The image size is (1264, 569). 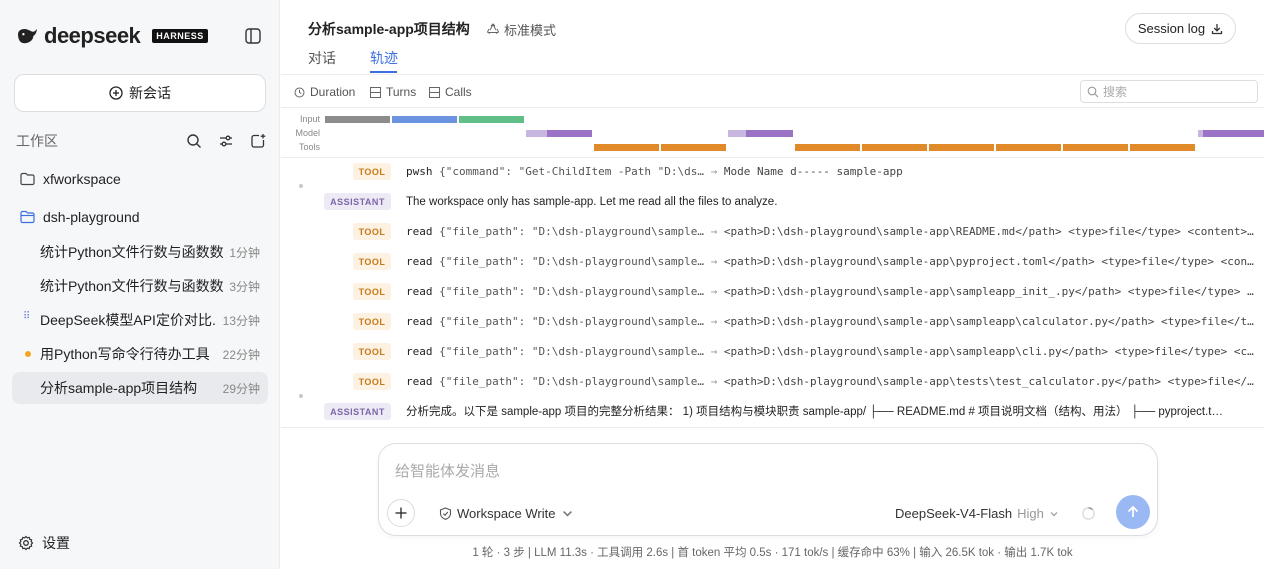 I want to click on metric-turns-toggle: Turns, so click(x=393, y=92).